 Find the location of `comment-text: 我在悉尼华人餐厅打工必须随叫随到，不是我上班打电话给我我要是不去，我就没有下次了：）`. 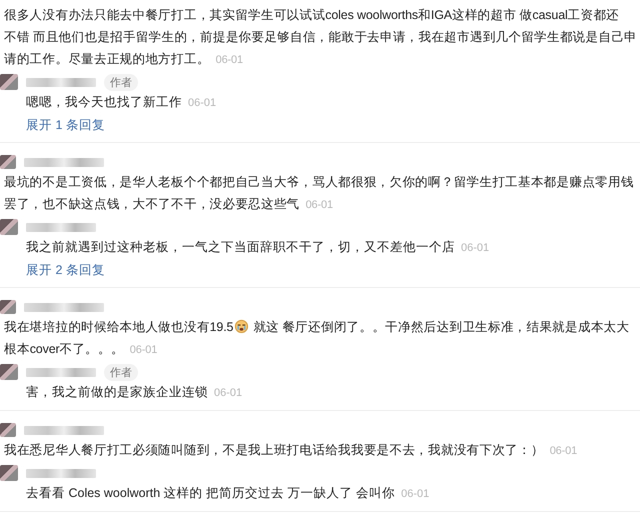

comment-text: 我在悉尼华人餐厅打工必须随叫随到，不是我上班打电话给我我要是不去，我就没有下次了：） is located at coordinates (274, 450).